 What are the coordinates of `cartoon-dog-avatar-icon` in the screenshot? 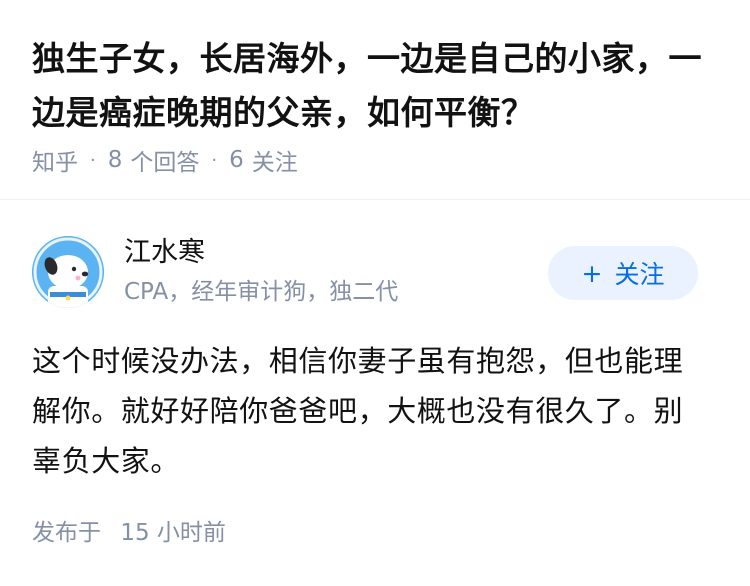 It's located at (68, 272).